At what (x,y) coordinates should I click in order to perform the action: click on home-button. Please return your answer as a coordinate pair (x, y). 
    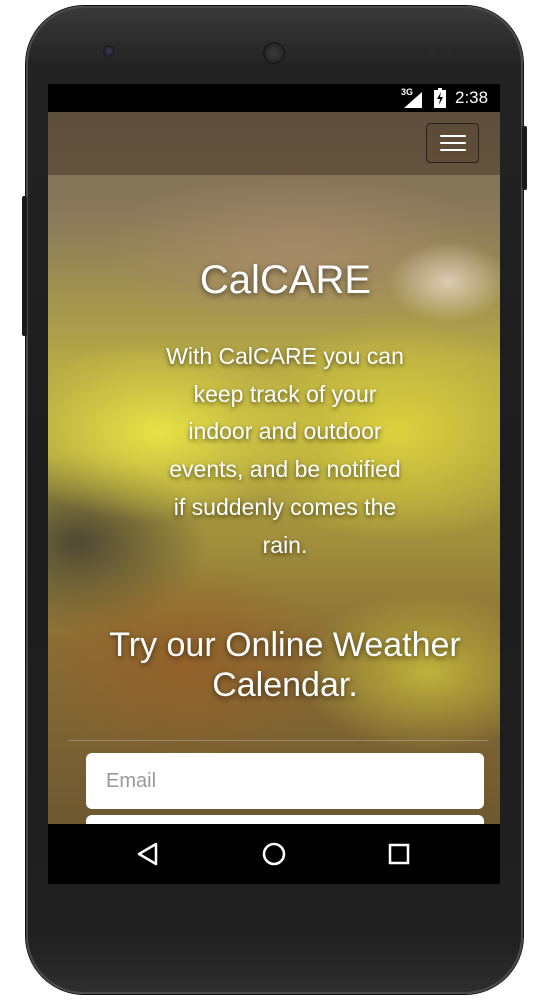
    Looking at the image, I should click on (274, 854).